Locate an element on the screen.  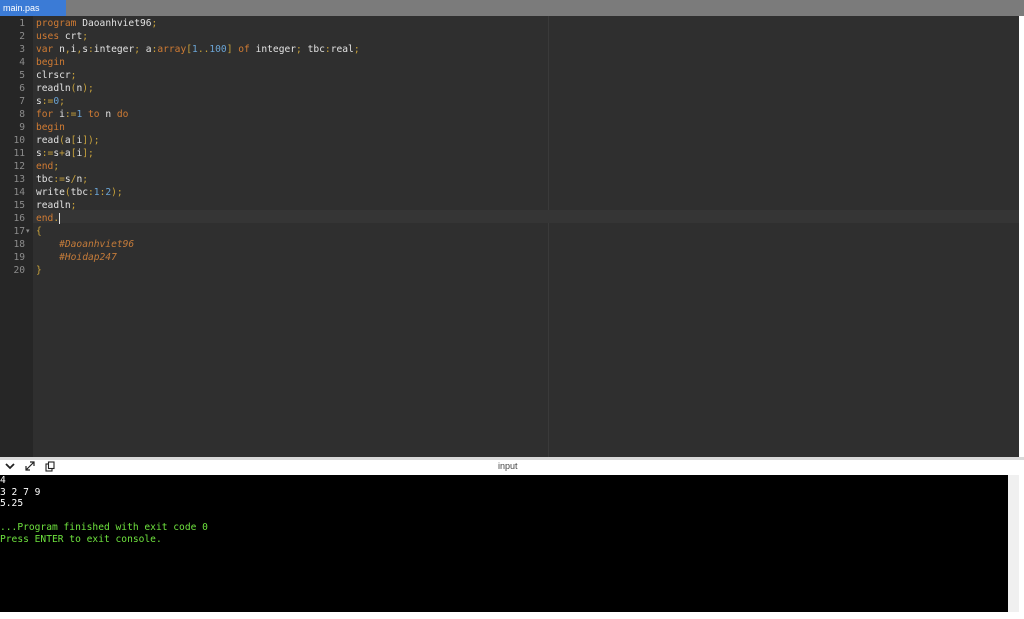
code-token: real is located at coordinates (342, 49).